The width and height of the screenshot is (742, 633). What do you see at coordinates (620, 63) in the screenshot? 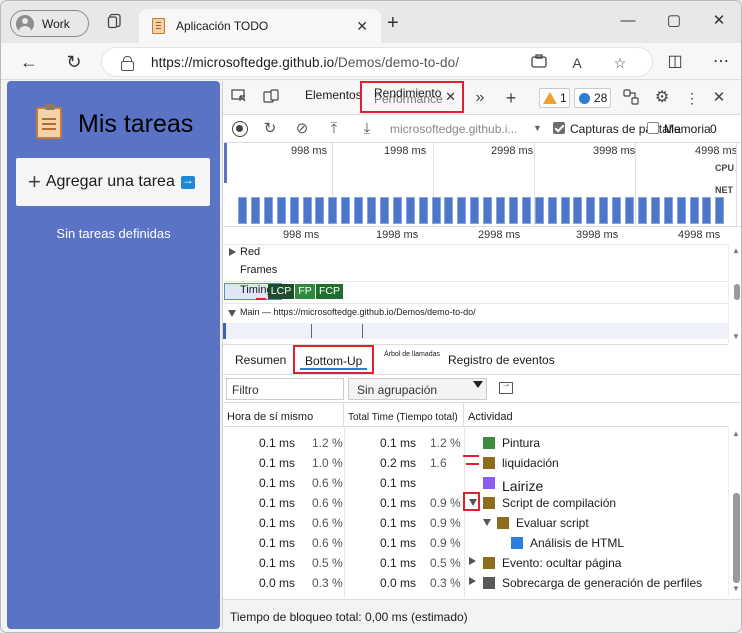
I see `favorite-star-icon: ☆` at bounding box center [620, 63].